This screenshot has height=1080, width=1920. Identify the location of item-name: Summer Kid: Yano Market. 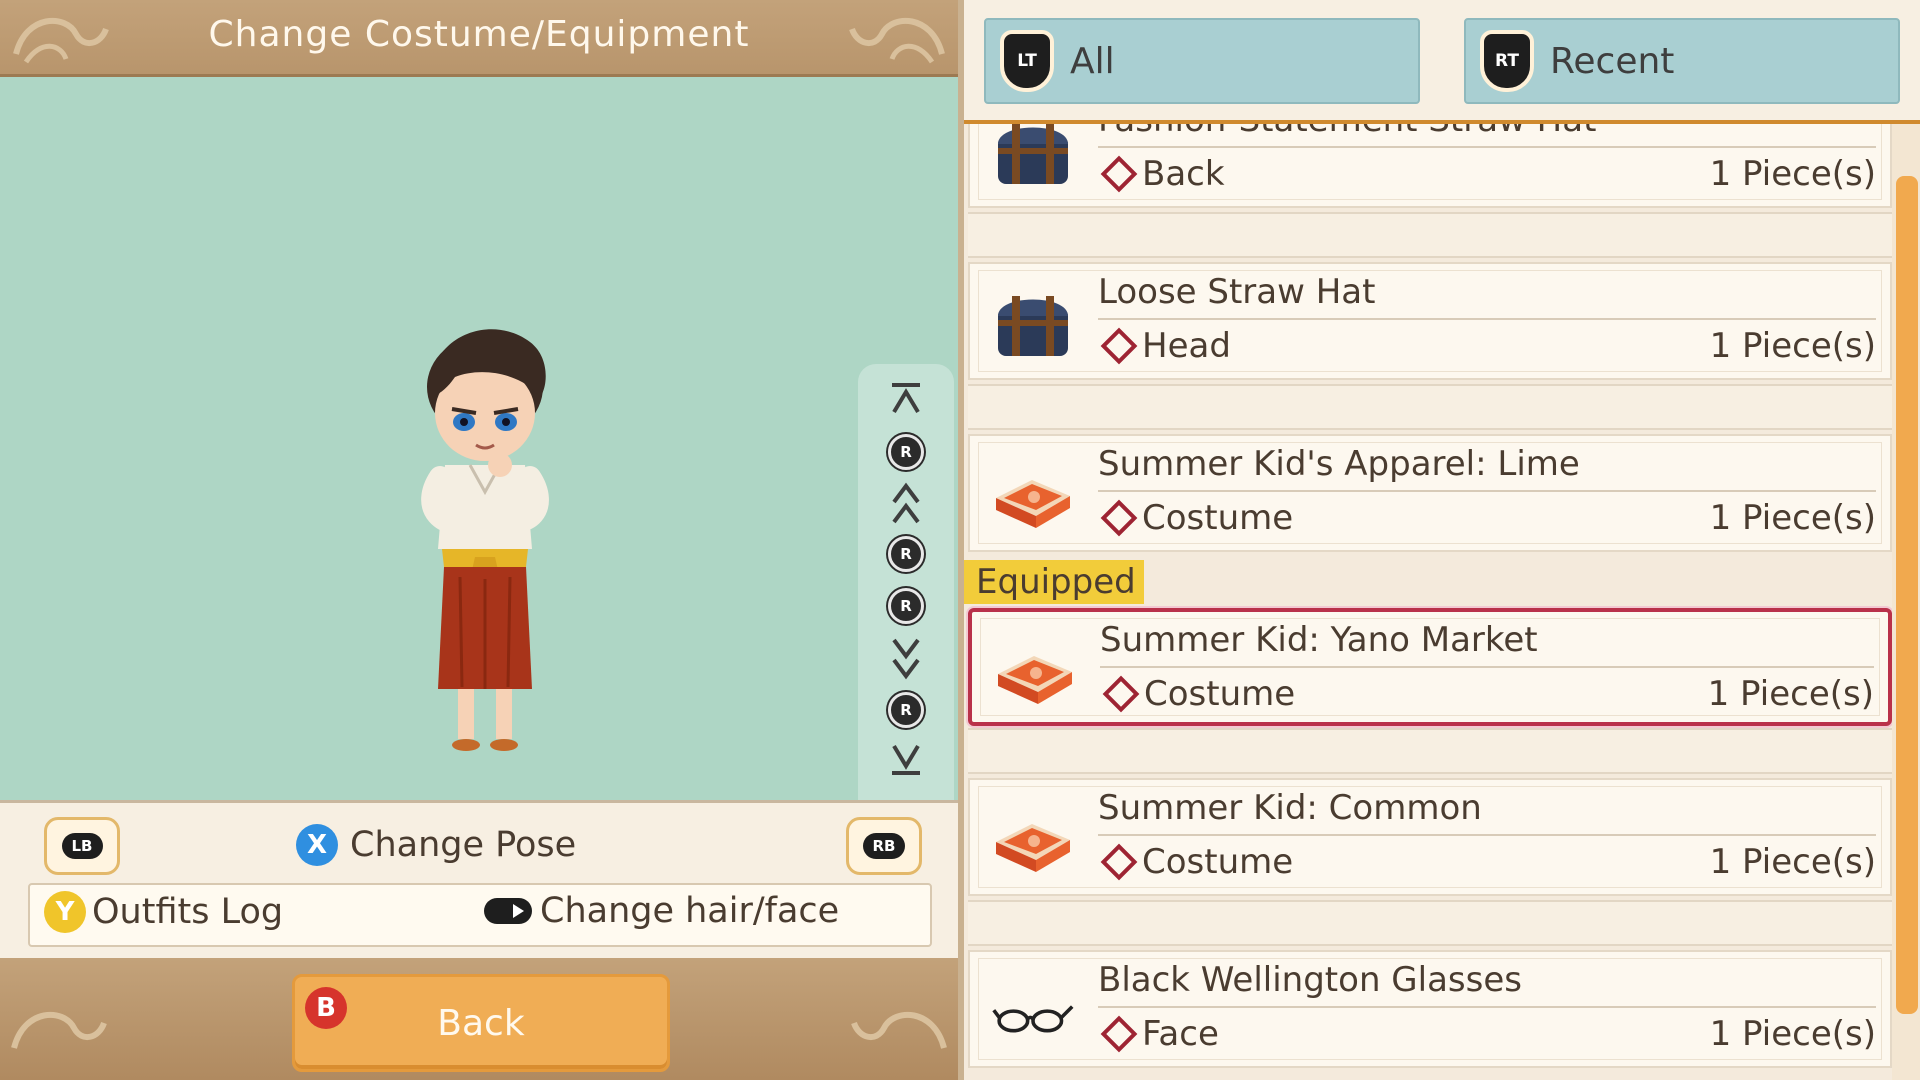
(1487, 644).